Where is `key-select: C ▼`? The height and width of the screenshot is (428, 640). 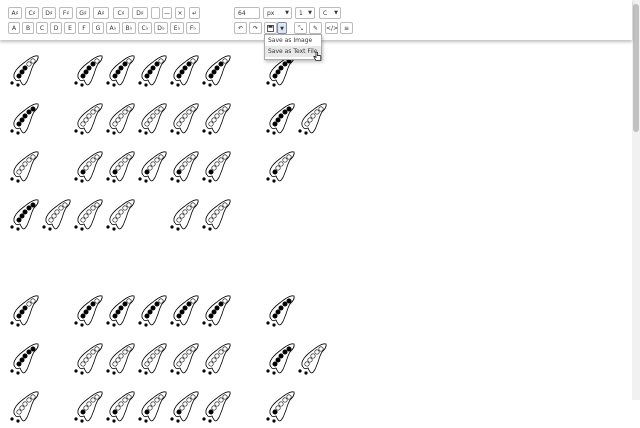
key-select: C ▼ is located at coordinates (330, 13).